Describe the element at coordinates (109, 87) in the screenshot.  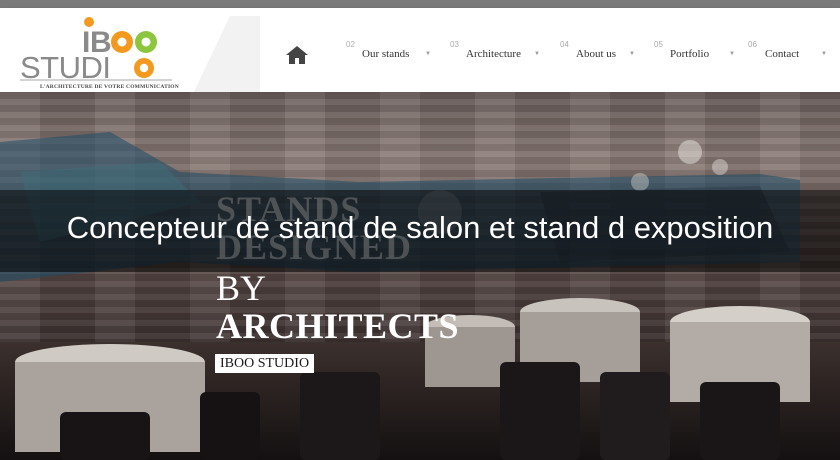
I see `logo-tagline: L'ARCHITECTURE DE VOTRE COMMUNICATION` at that location.